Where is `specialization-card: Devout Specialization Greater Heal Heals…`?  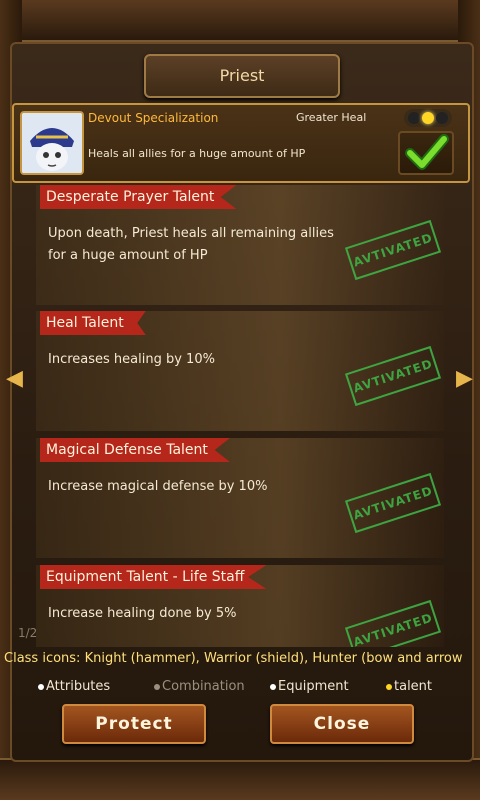 specialization-card: Devout Specialization Greater Heal Heals… is located at coordinates (241, 143).